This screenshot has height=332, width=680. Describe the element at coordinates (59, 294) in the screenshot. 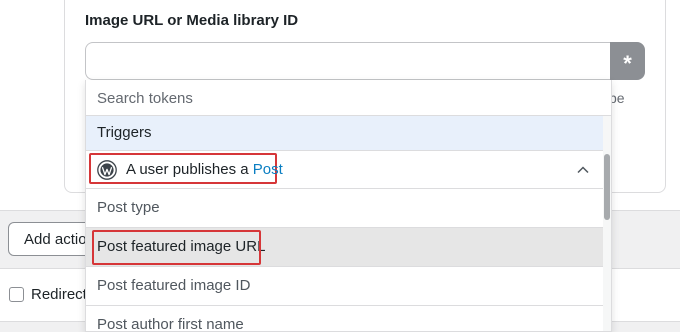

I see `redirect-label: Redirect` at that location.